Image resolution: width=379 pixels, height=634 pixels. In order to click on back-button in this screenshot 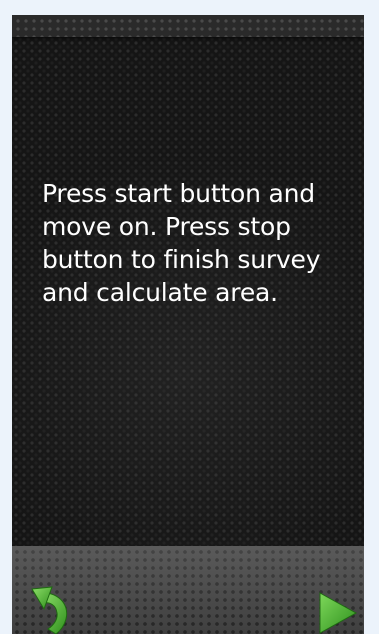, I will do `click(53, 609)`.